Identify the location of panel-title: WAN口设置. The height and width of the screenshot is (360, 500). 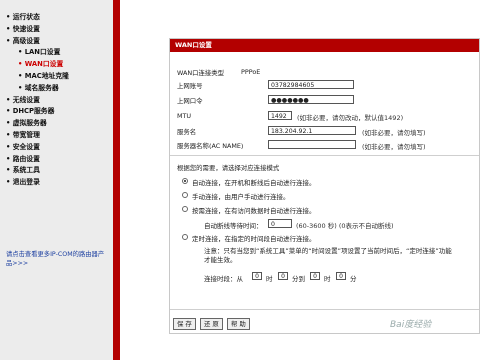
(324, 45).